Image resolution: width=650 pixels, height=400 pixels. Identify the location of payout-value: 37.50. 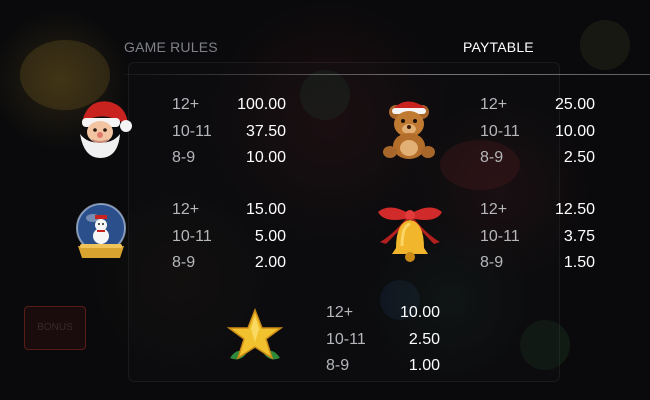
(265, 131).